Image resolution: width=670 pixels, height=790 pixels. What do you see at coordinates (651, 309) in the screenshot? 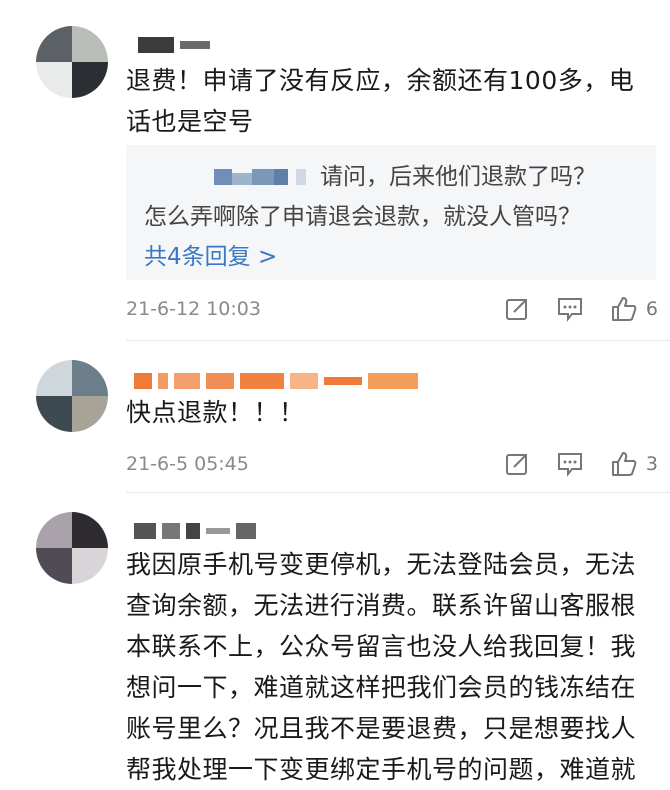
I see `like-count: 6` at bounding box center [651, 309].